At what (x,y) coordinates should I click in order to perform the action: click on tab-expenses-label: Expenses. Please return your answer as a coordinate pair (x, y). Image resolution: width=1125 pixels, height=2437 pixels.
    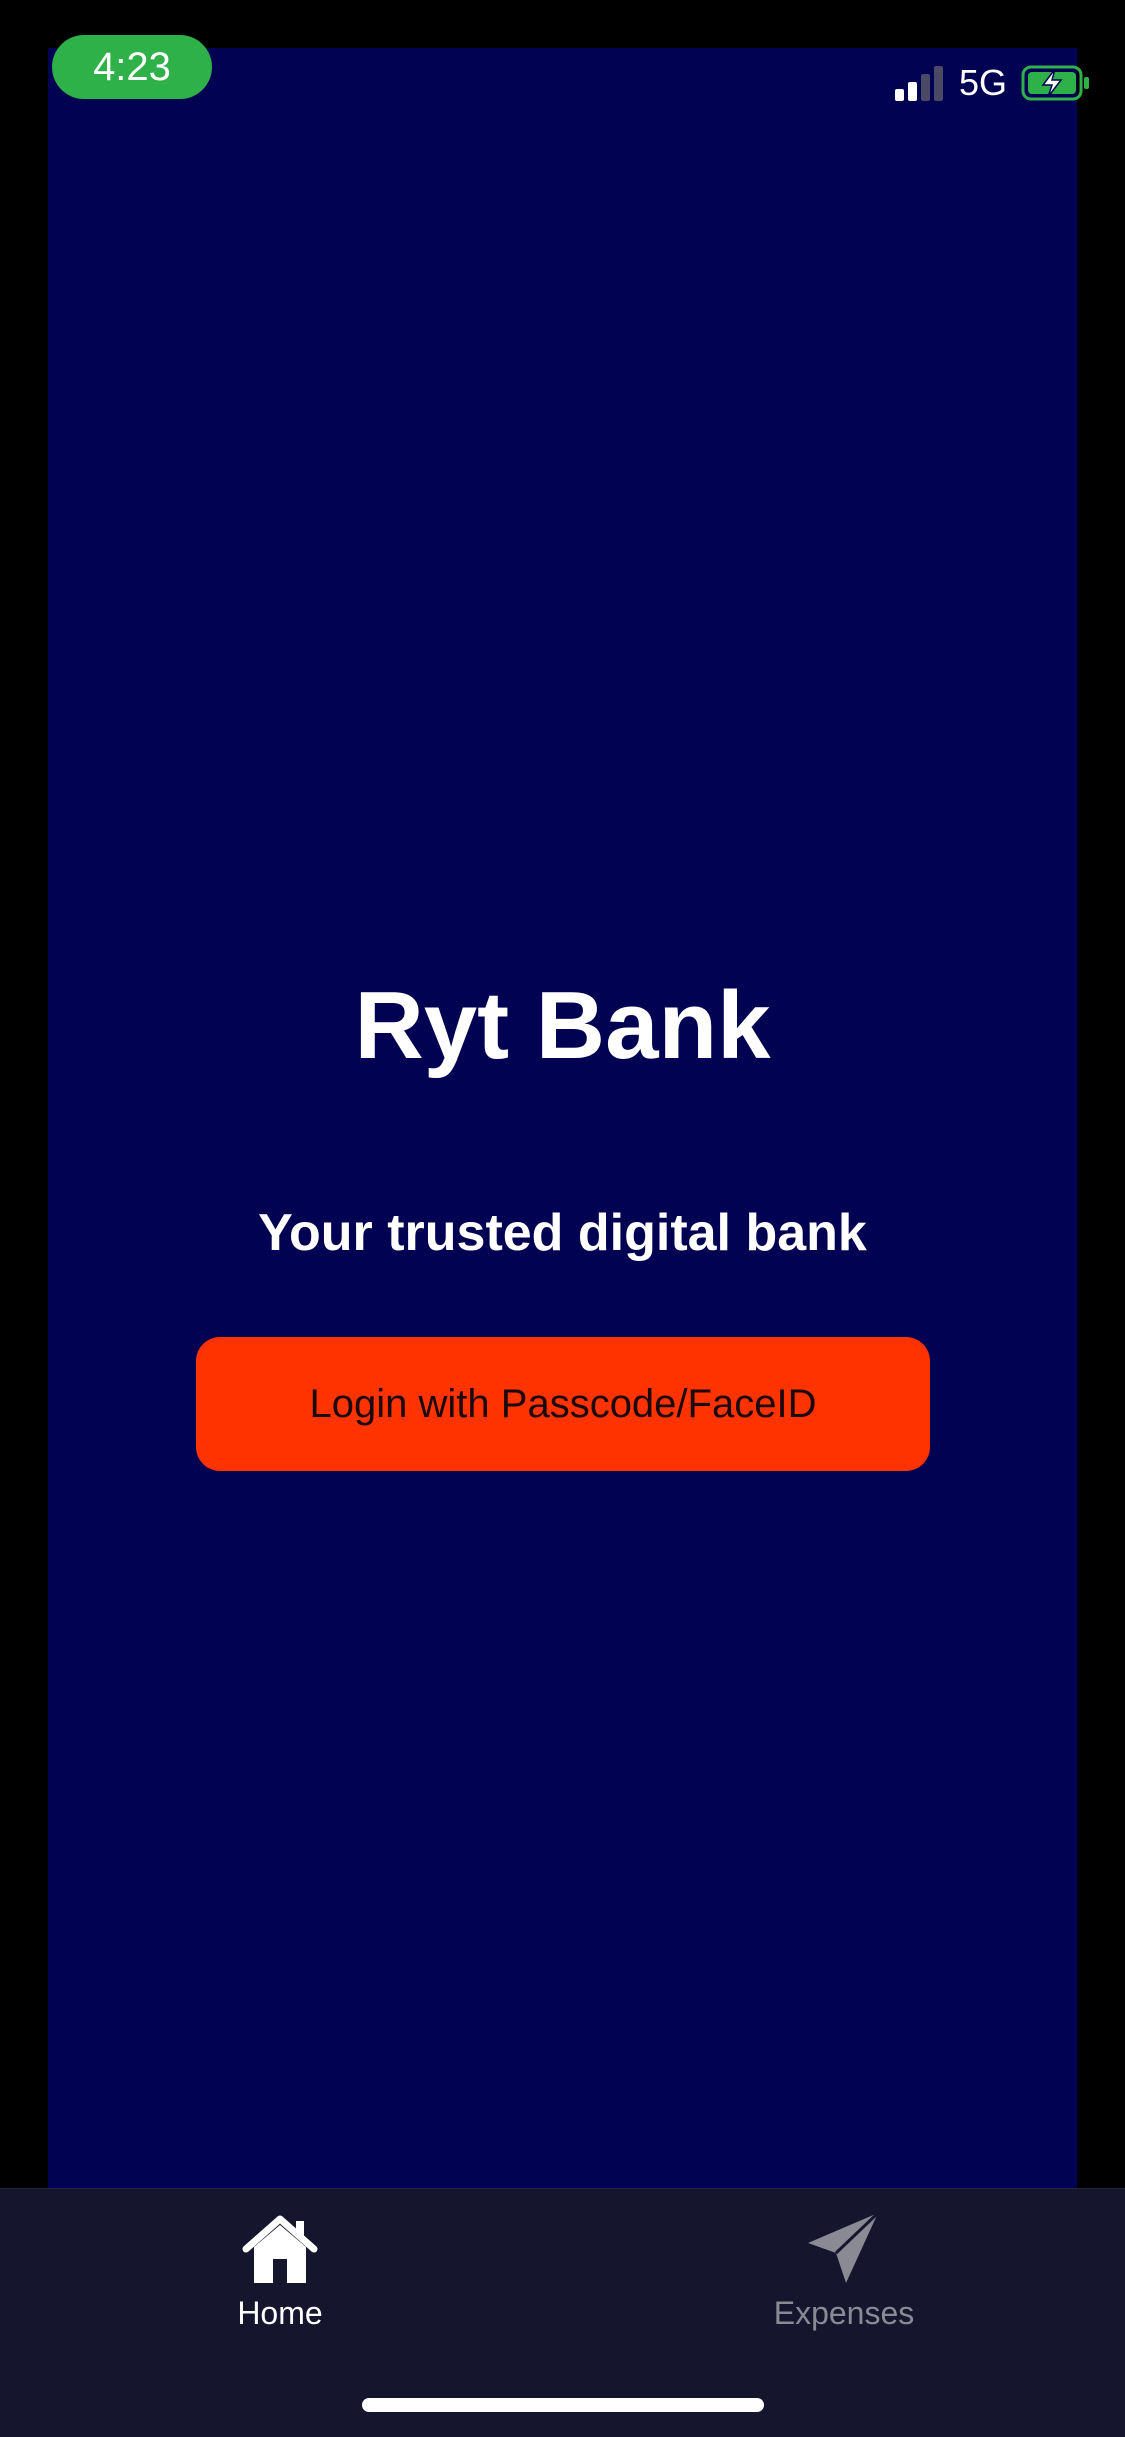
    Looking at the image, I should click on (844, 2313).